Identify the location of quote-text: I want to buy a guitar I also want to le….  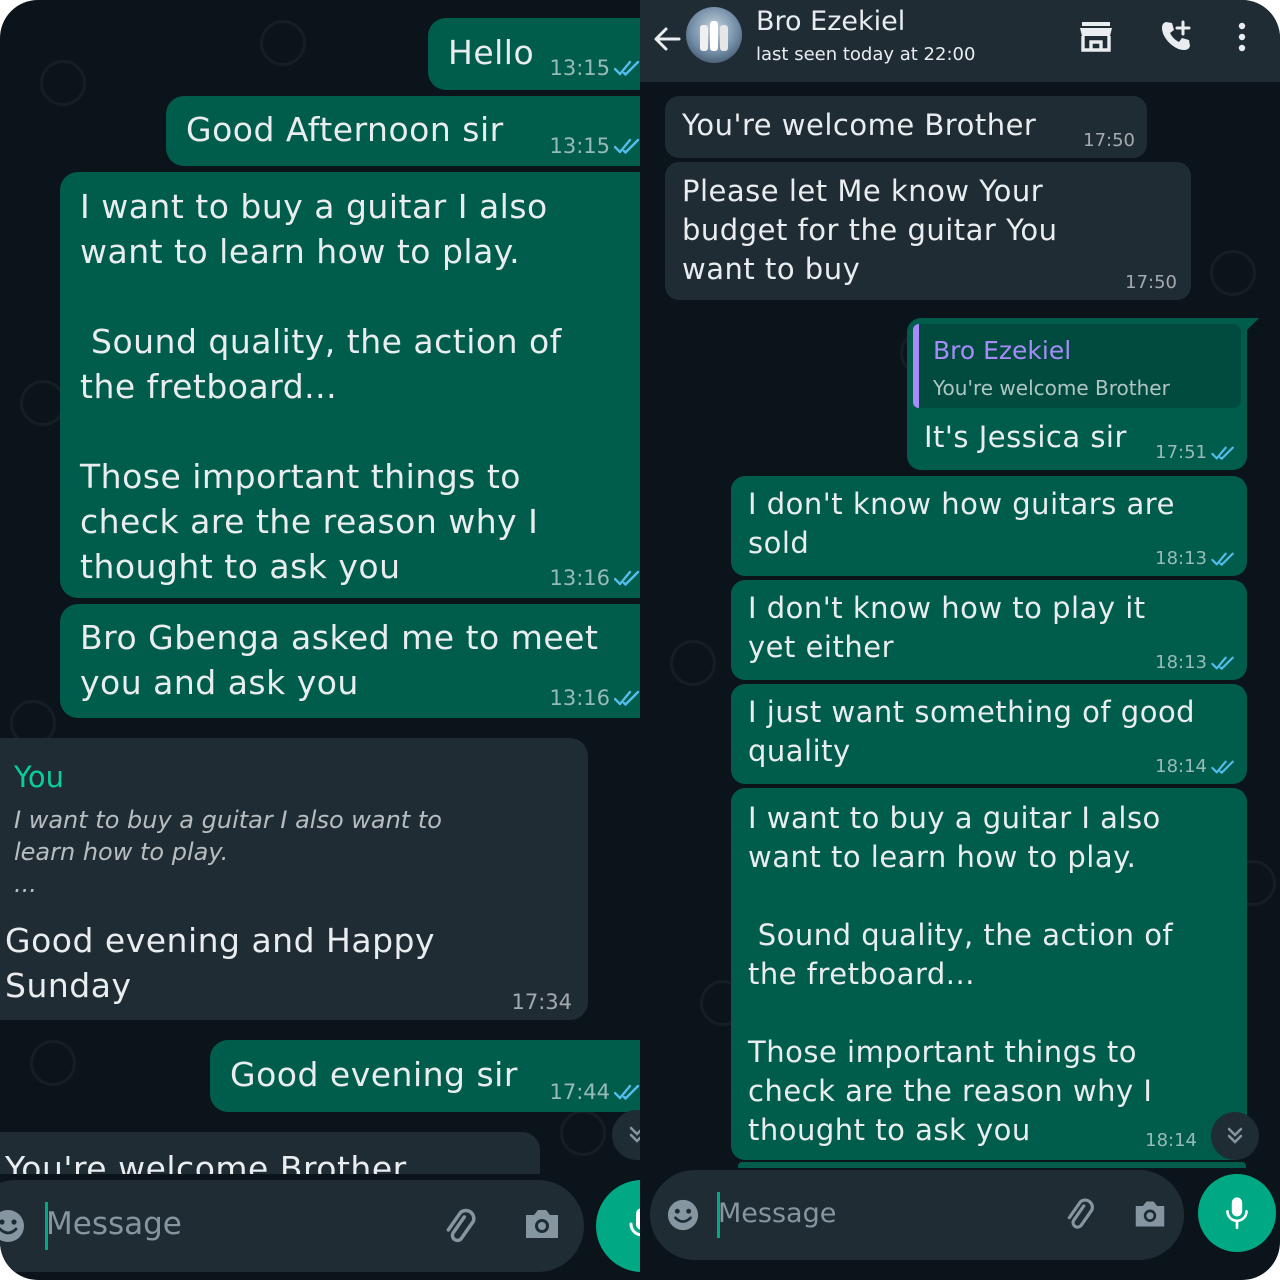
(228, 852).